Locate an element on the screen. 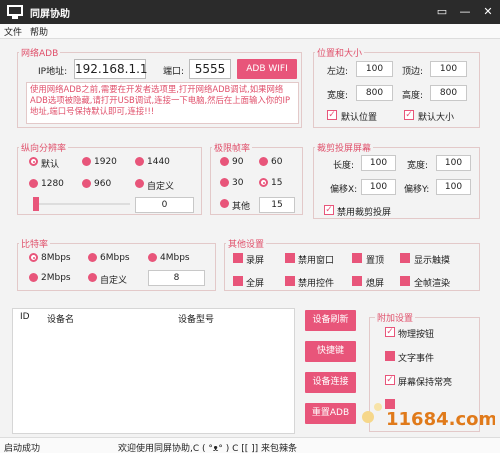  fps-other-input: 15 is located at coordinates (277, 205).